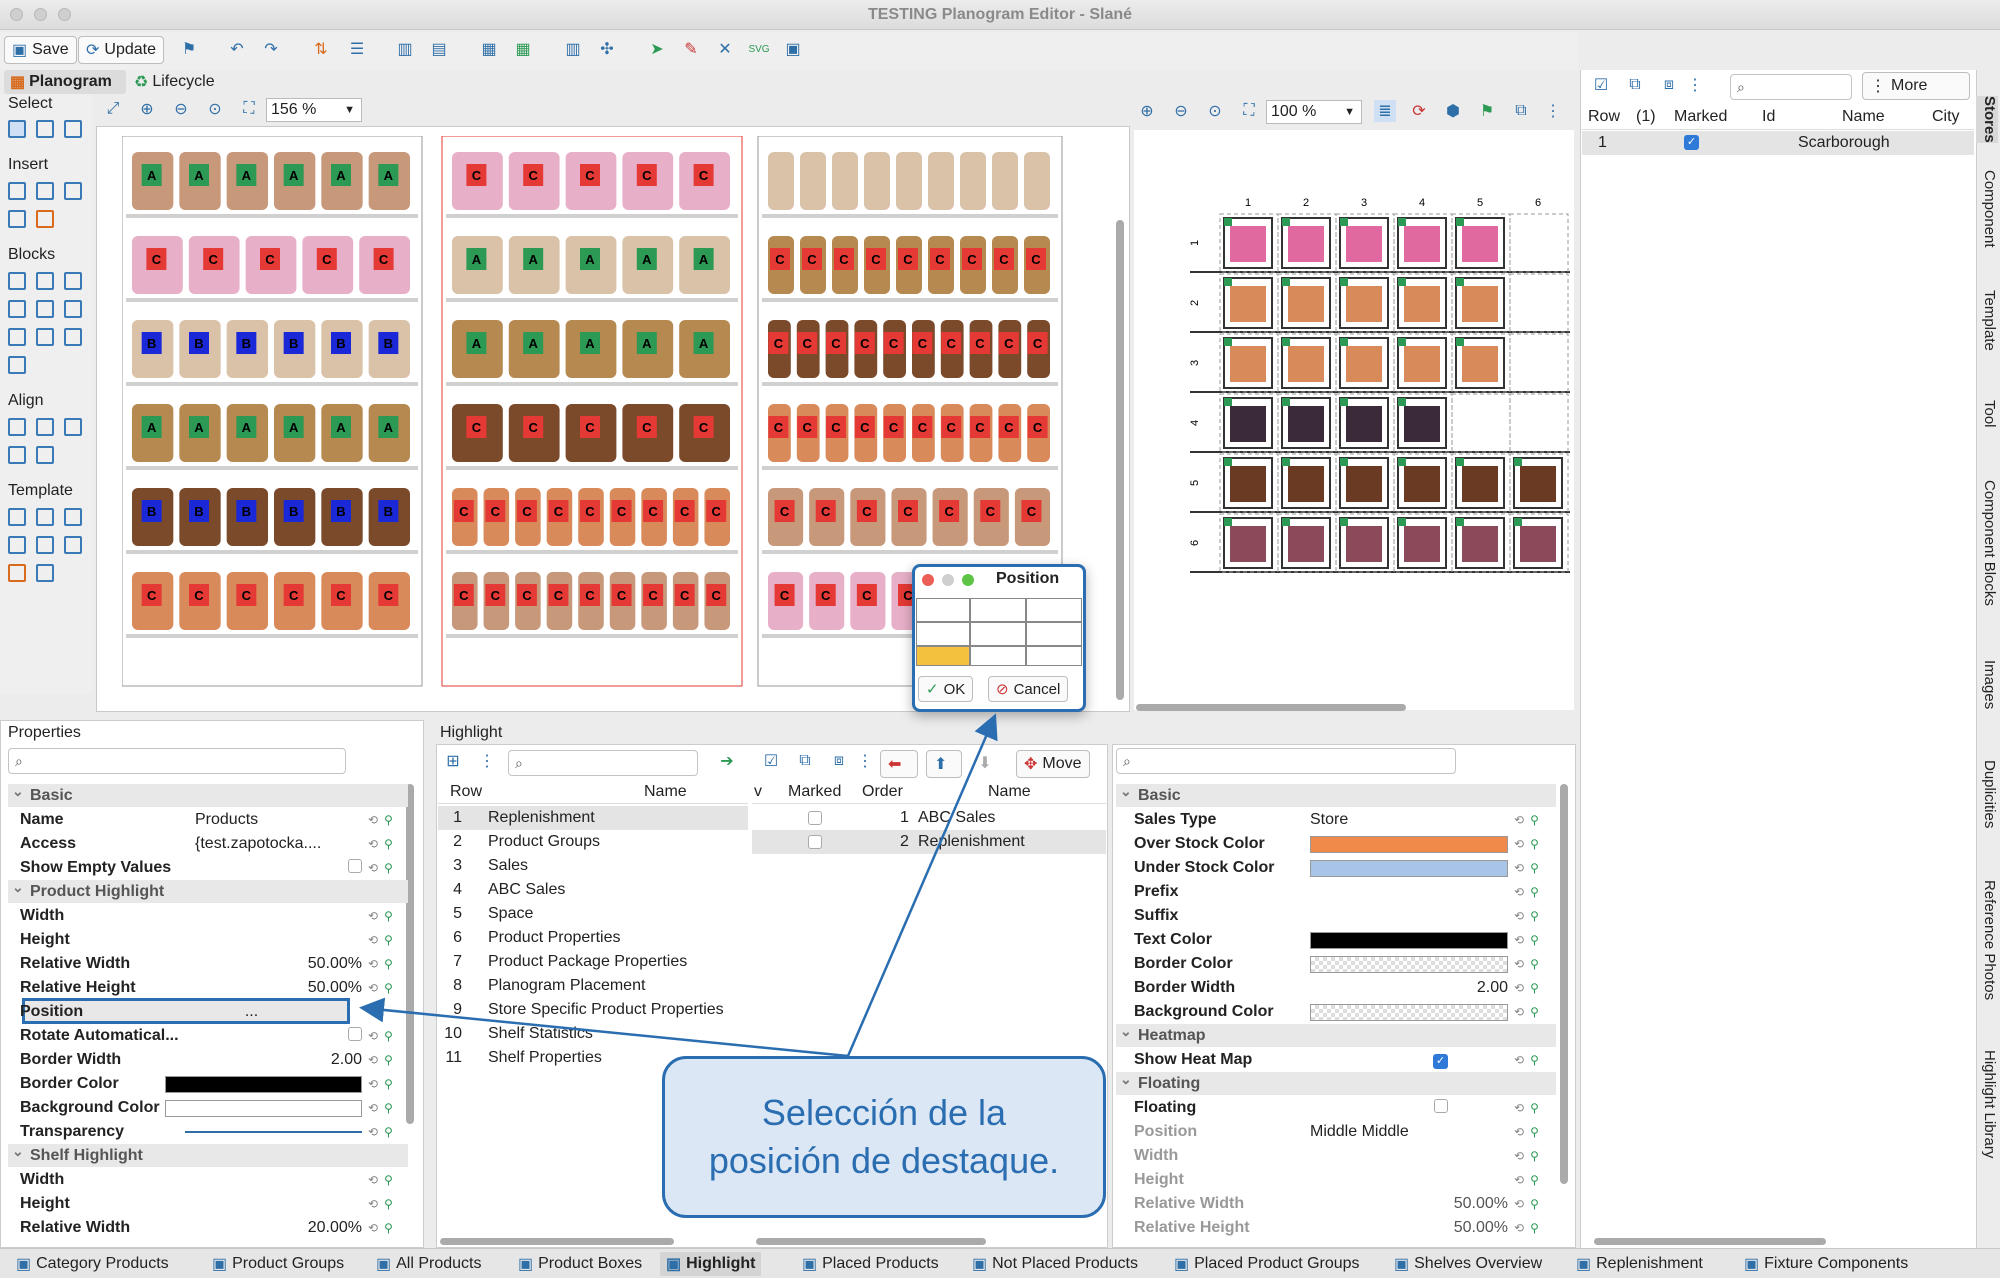  Describe the element at coordinates (263, 1108) in the screenshot. I see `bg-color-swatch` at that location.